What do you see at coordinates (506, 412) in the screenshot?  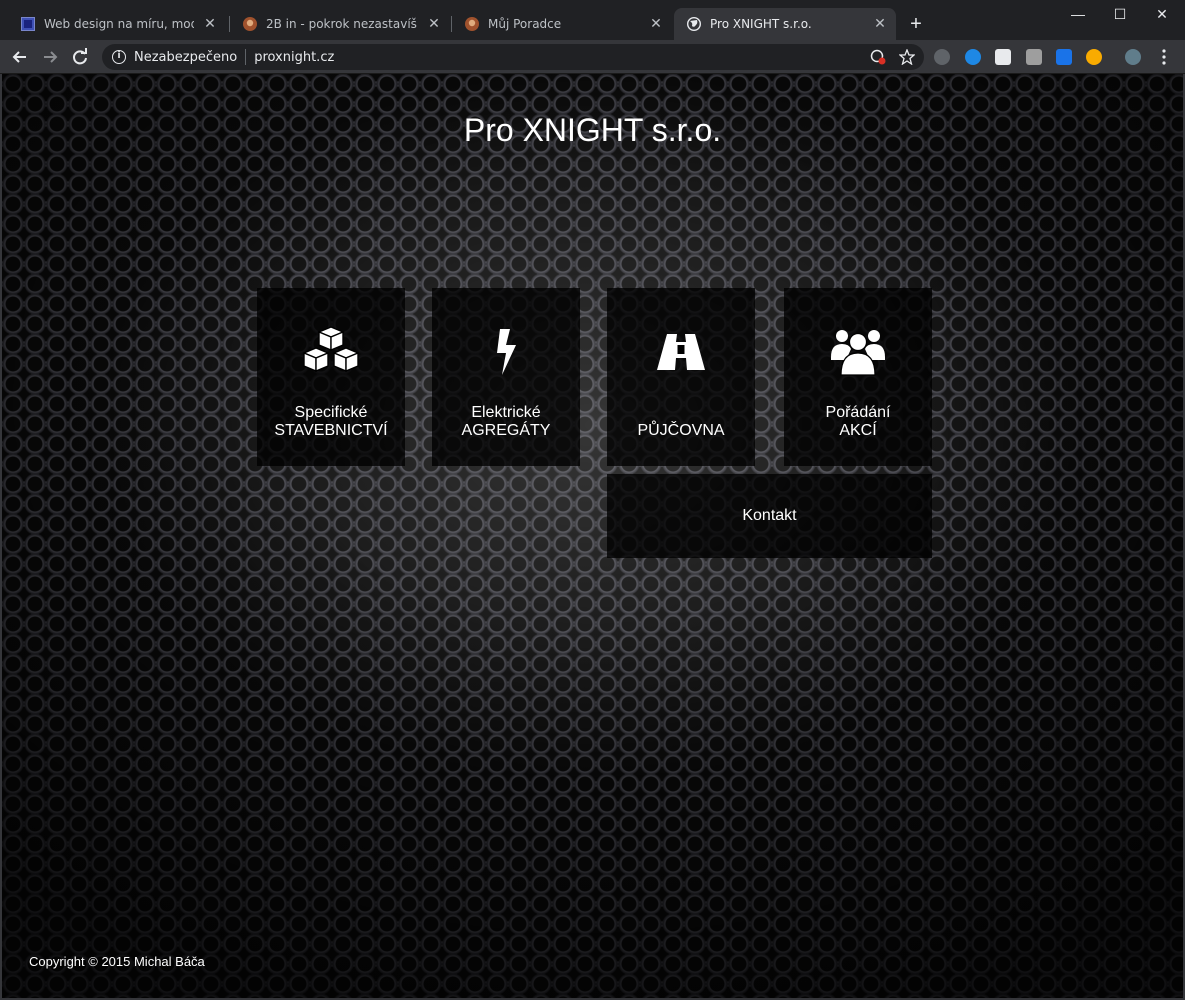 I see `tile-label-line1: Elektrické` at bounding box center [506, 412].